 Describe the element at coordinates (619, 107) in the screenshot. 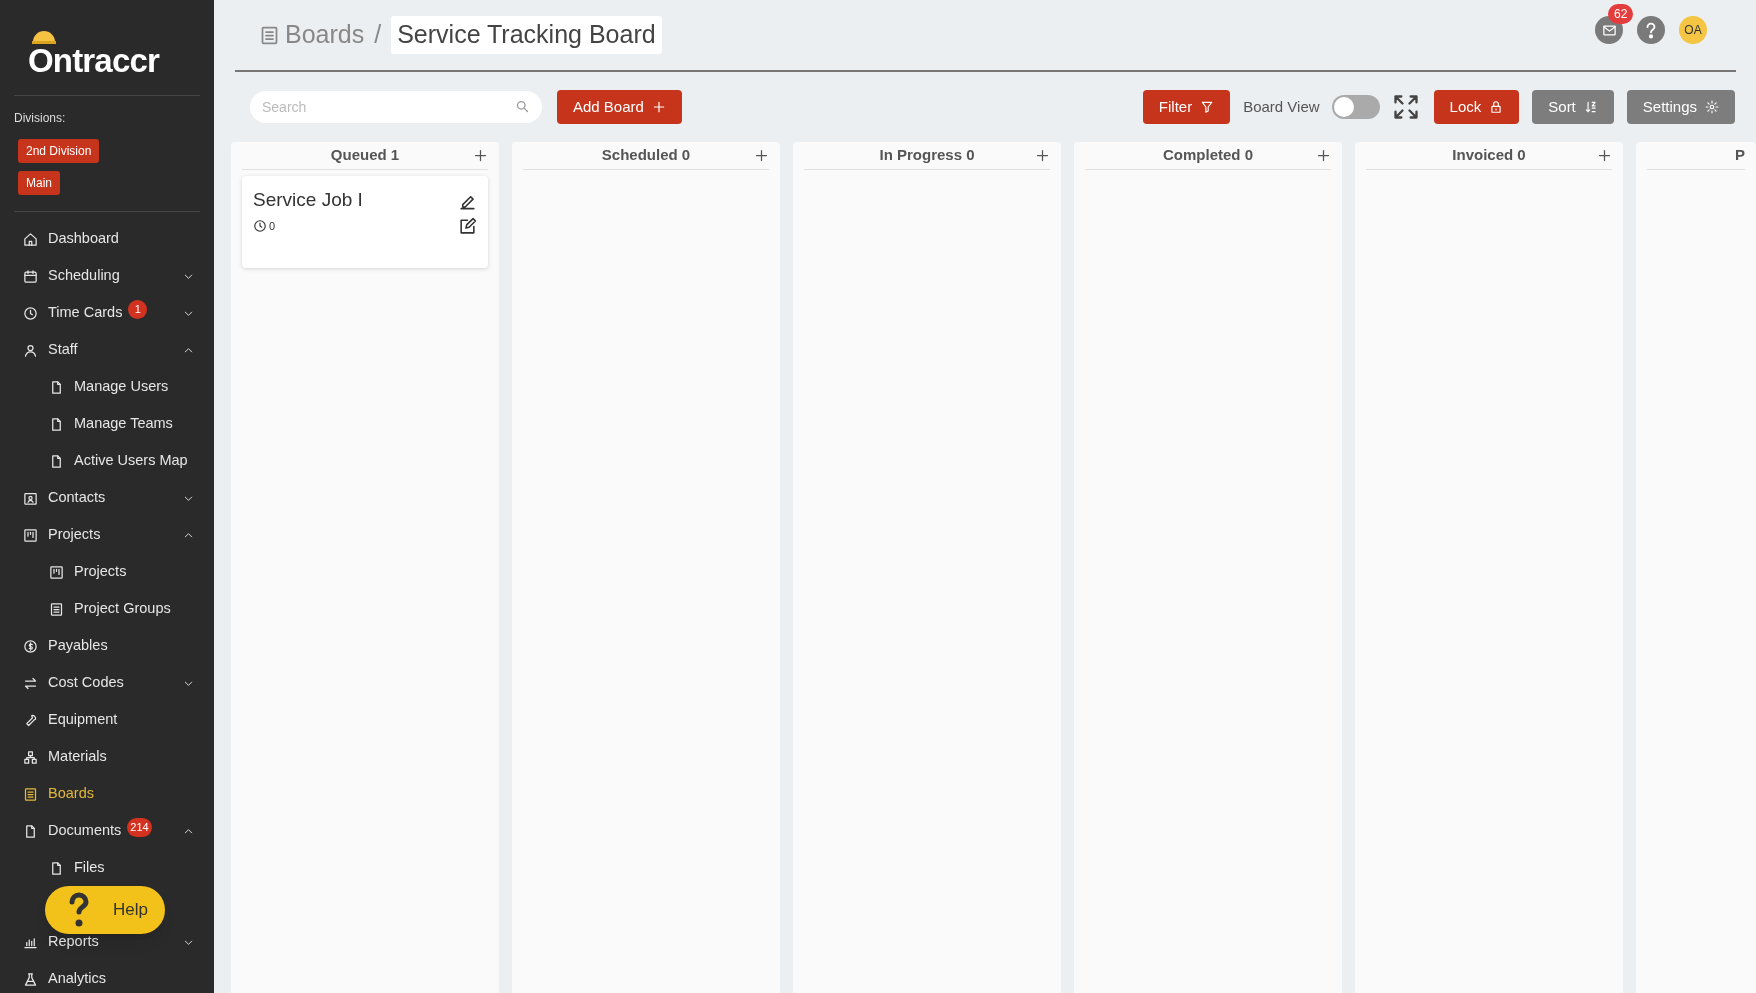

I see `add-board-button: Add Board` at that location.